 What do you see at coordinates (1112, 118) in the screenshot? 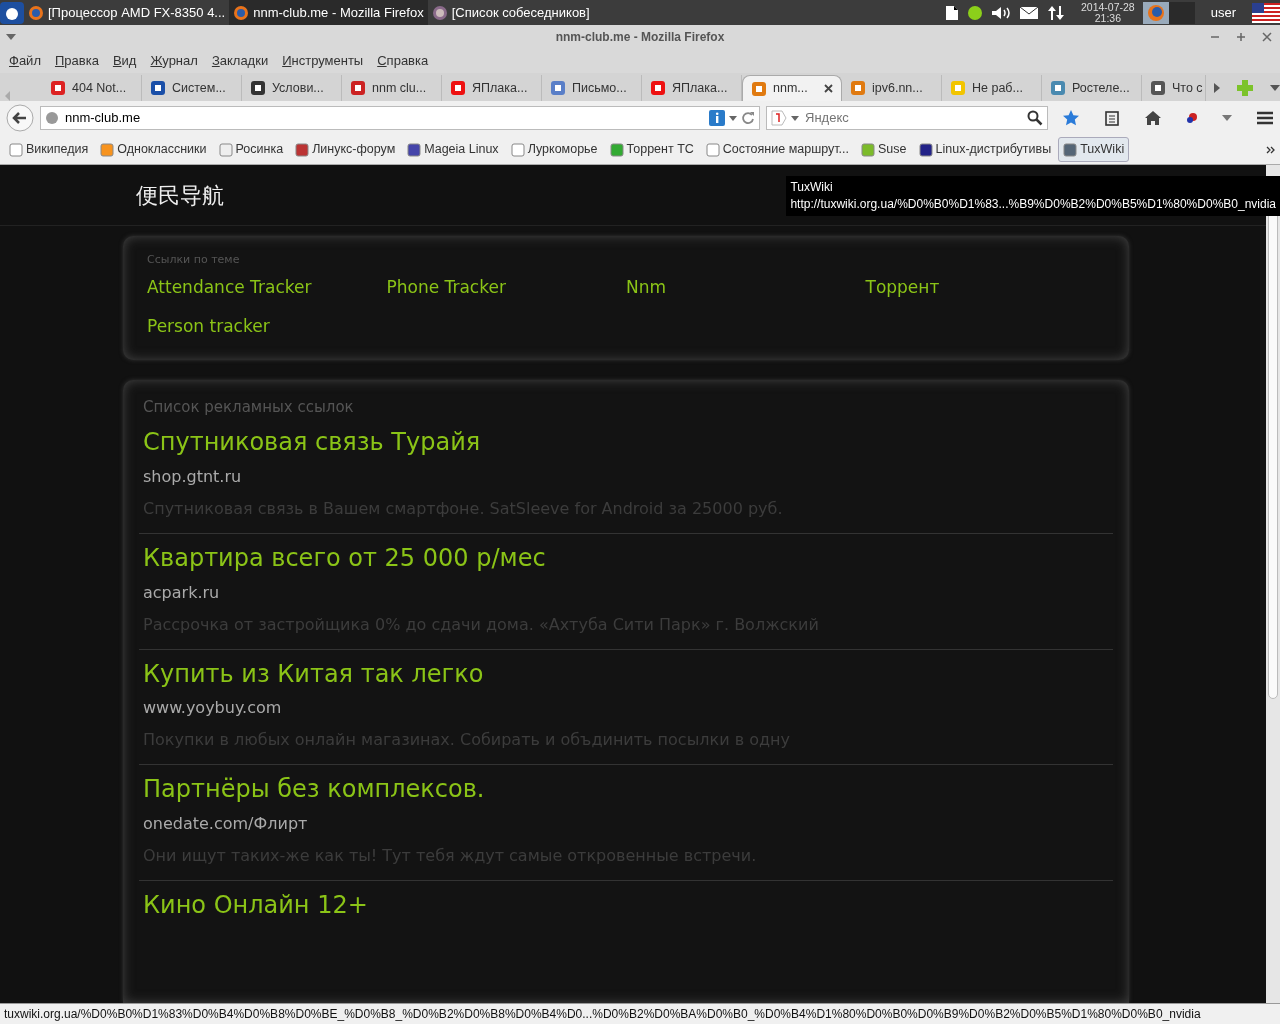
I see `clipboard-icon` at bounding box center [1112, 118].